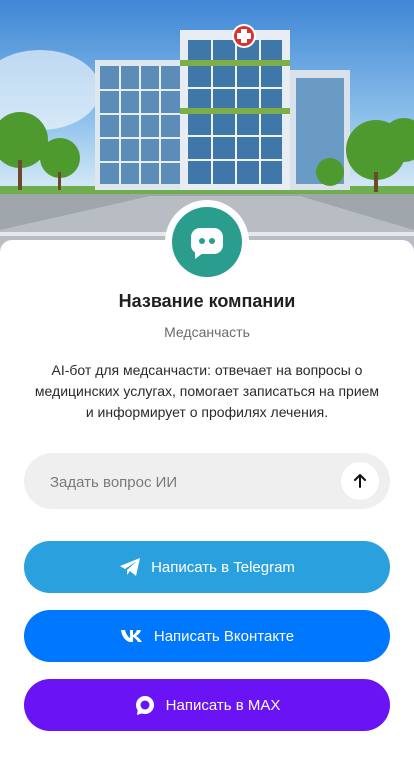 The image size is (414, 770). I want to click on arrow-up-icon, so click(360, 481).